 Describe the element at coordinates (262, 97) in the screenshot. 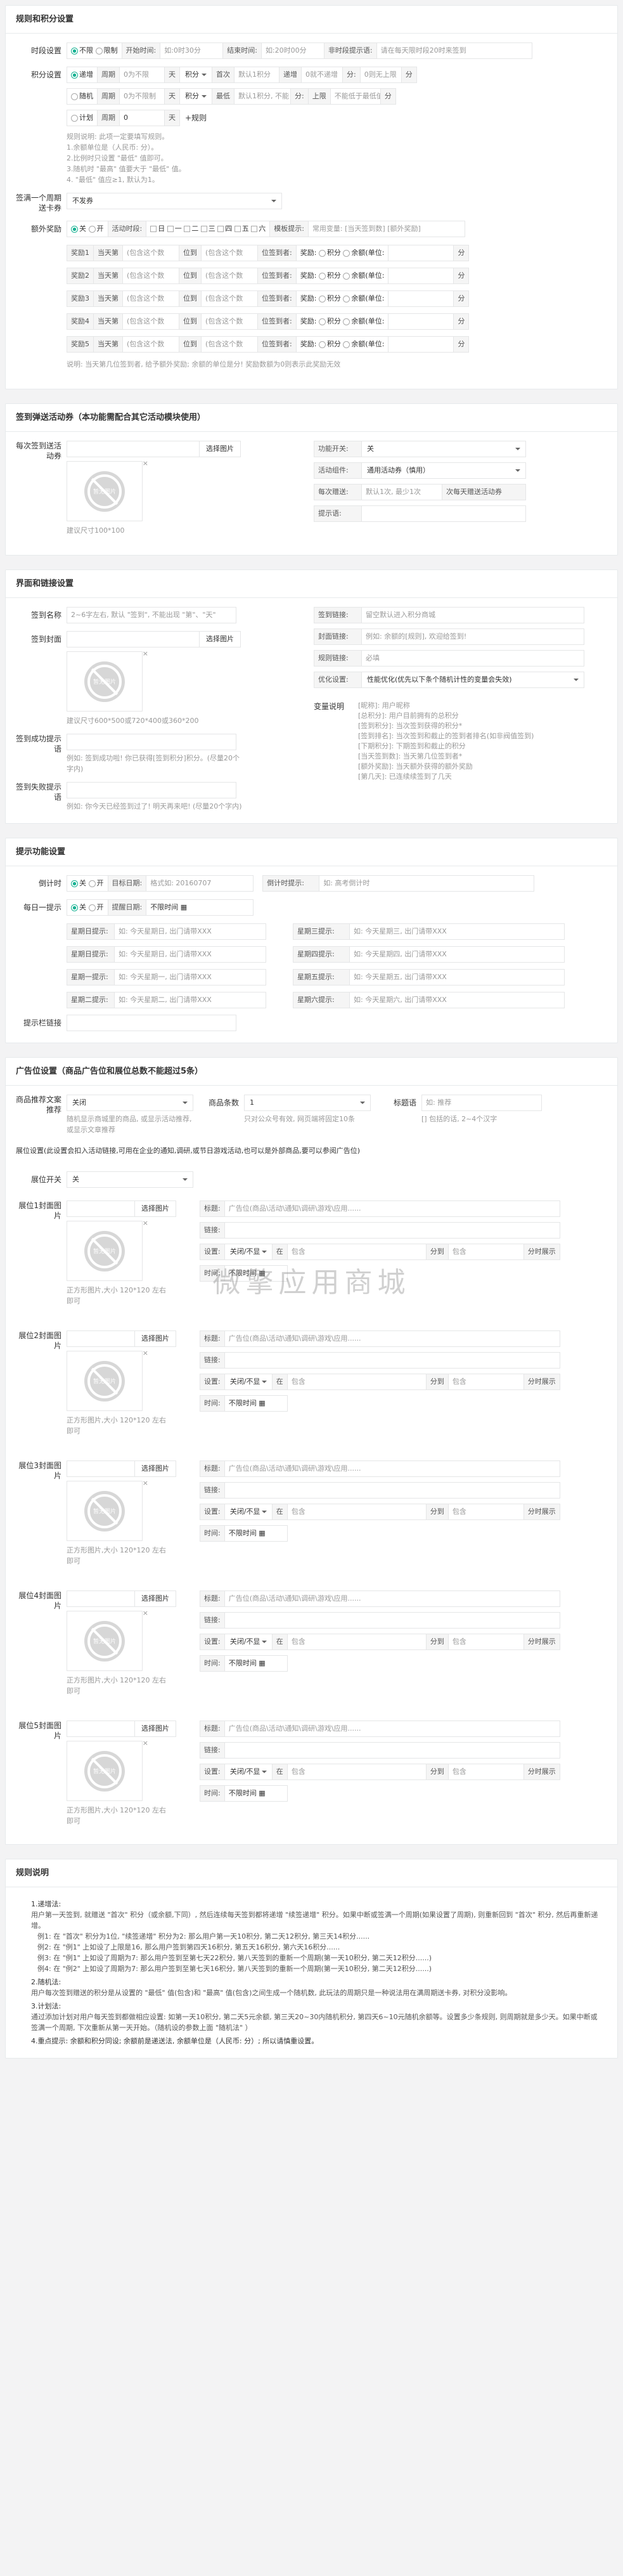

I see `min-input: 默认1积分, 不能` at that location.